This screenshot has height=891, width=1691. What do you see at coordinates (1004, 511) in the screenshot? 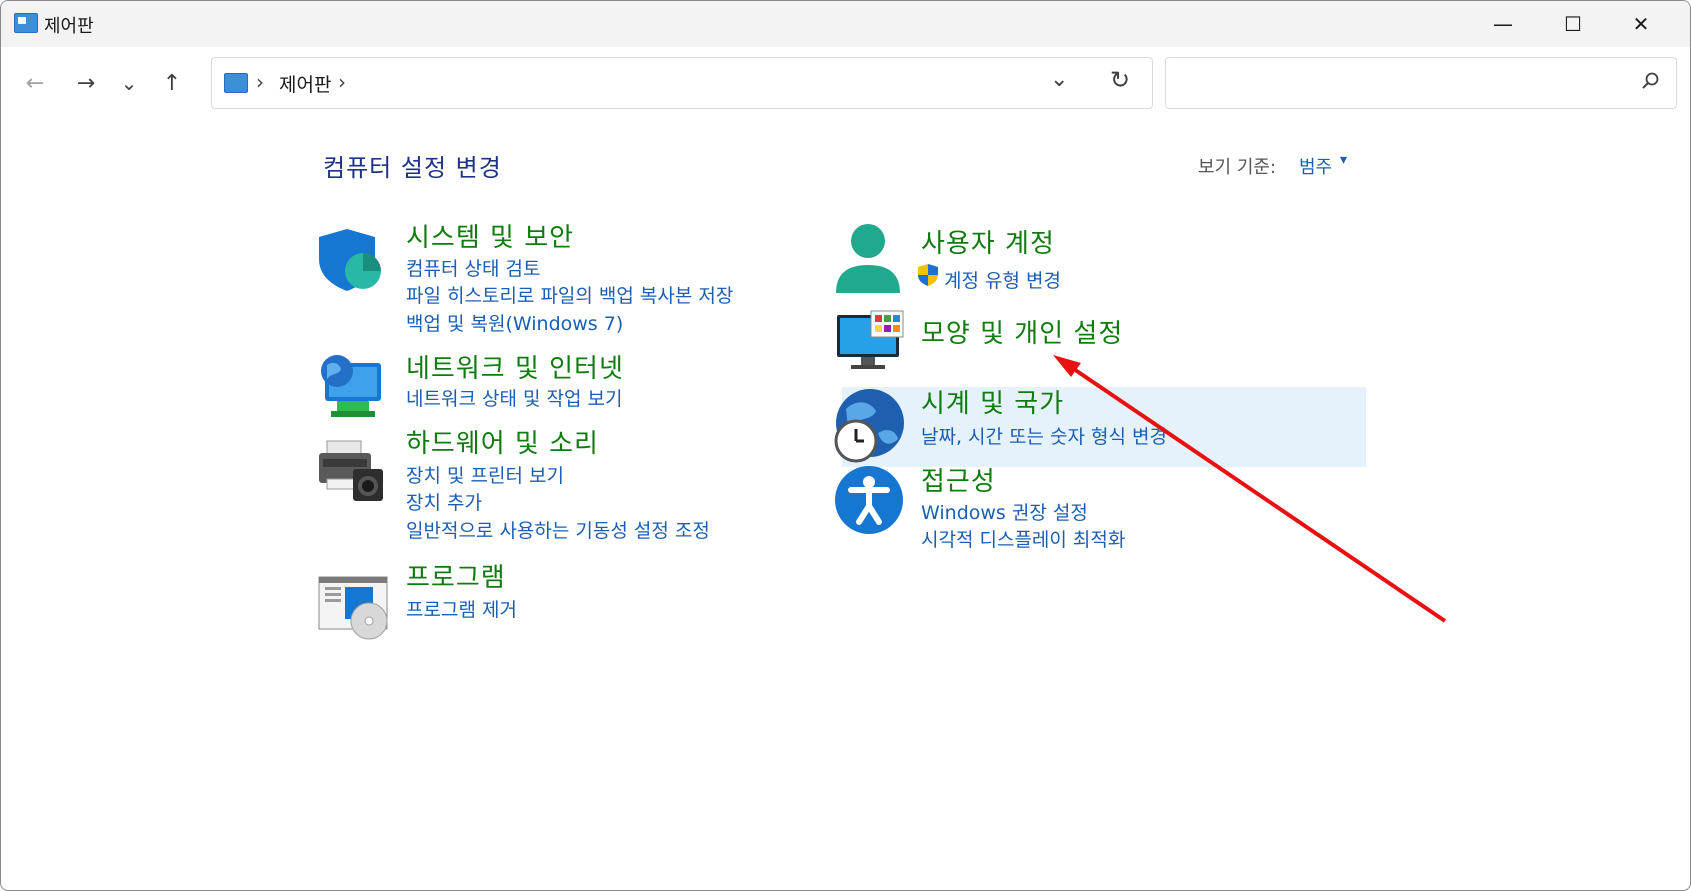
I see `link-windows-recommended-settings: Windows 권장 설정` at bounding box center [1004, 511].